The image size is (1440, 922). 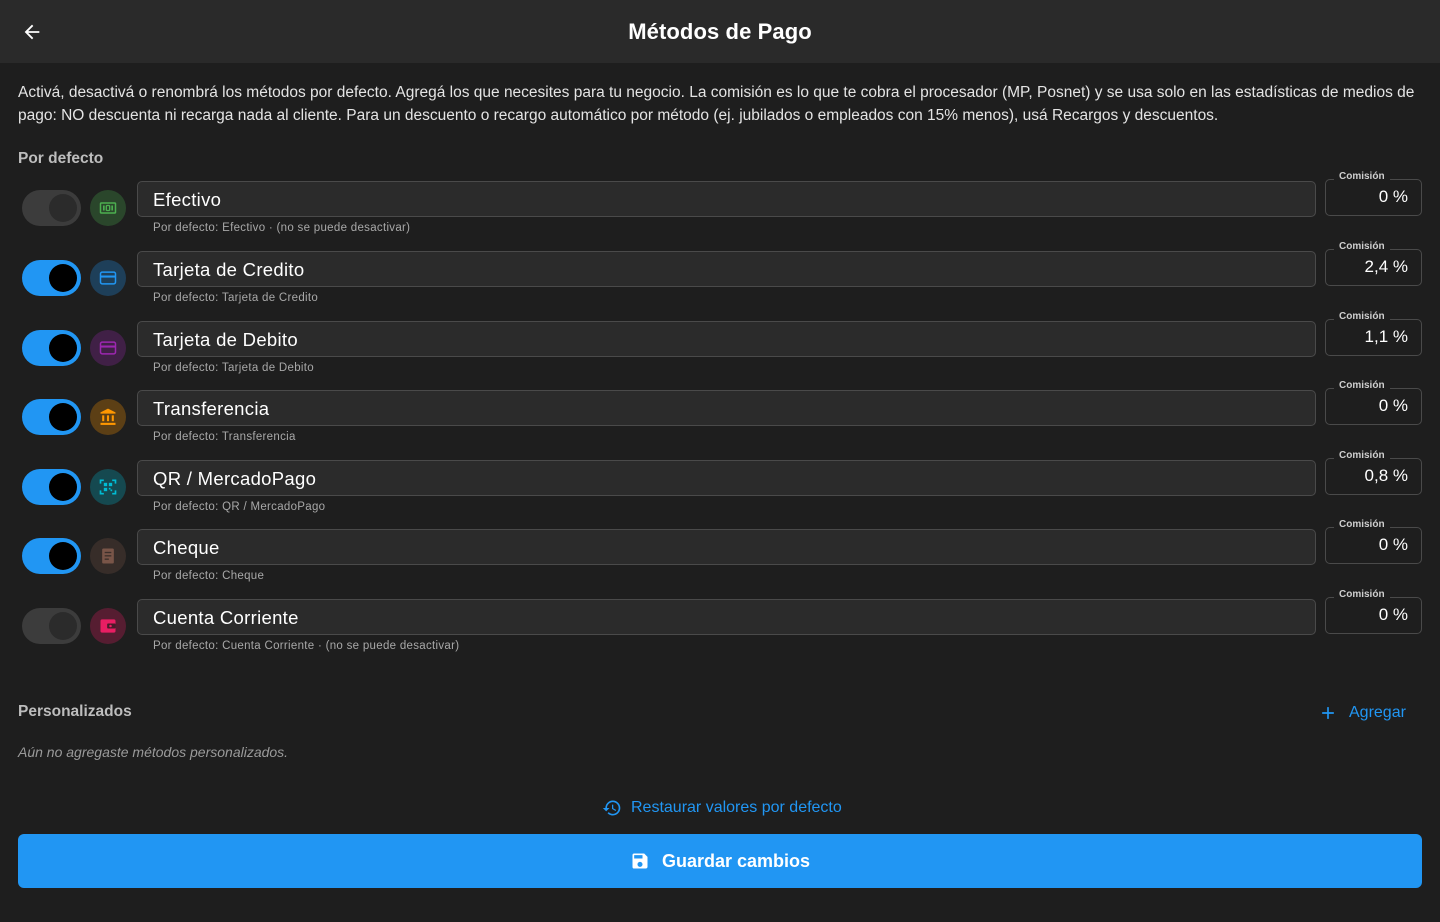 What do you see at coordinates (229, 269) in the screenshot?
I see `method-name-value: Tarjeta de Credito` at bounding box center [229, 269].